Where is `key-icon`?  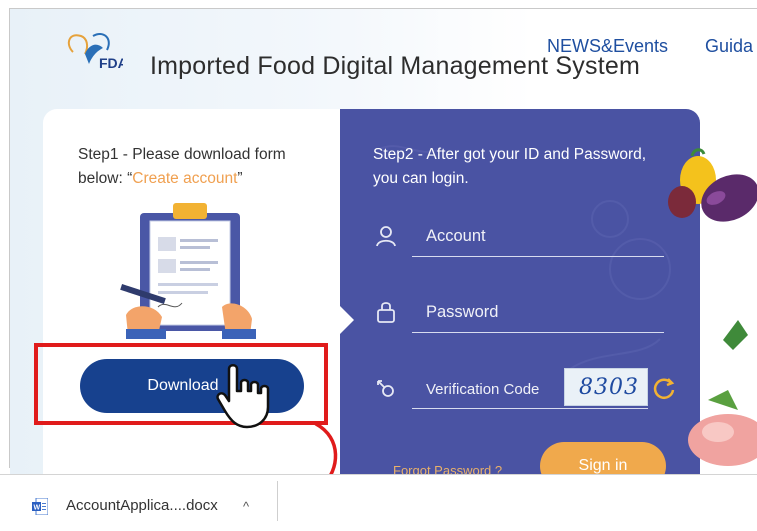
key-icon is located at coordinates (385, 388).